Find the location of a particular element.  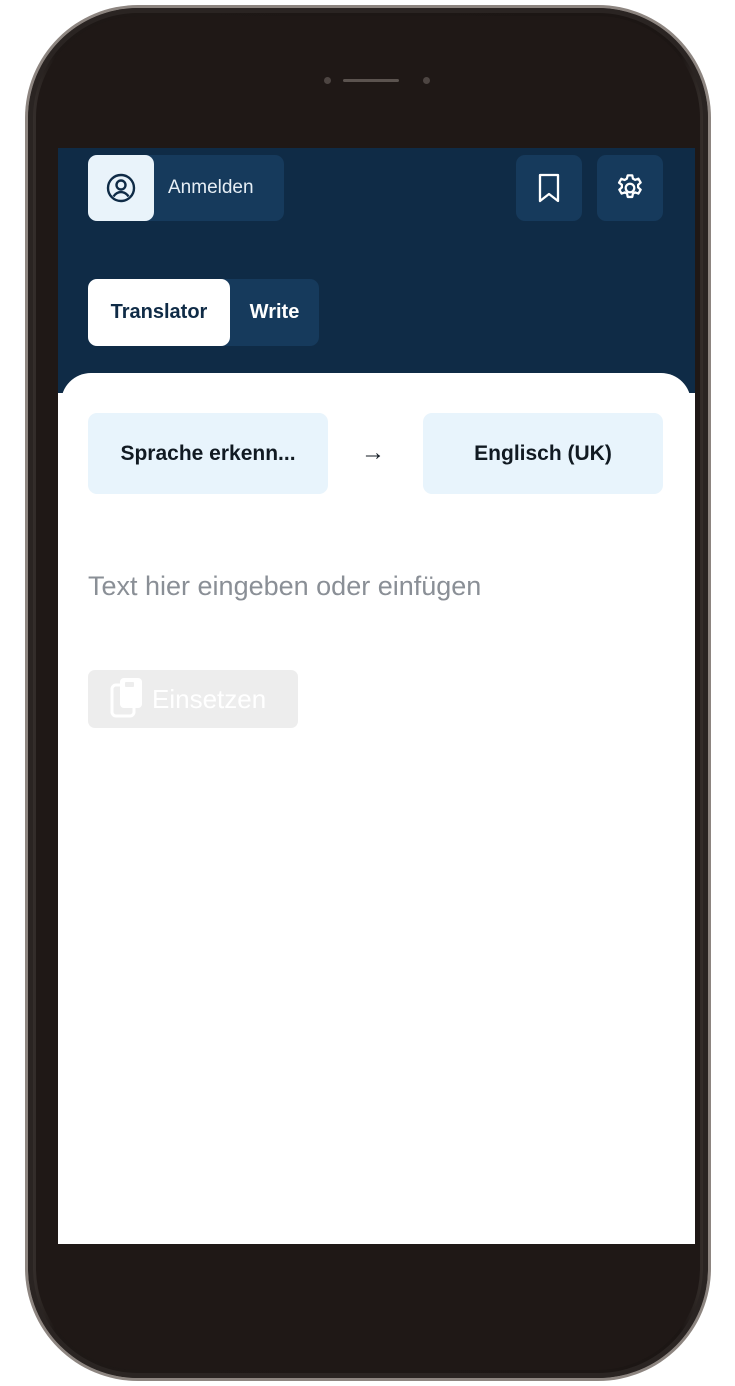

tab-translator: Translator is located at coordinates (159, 312).